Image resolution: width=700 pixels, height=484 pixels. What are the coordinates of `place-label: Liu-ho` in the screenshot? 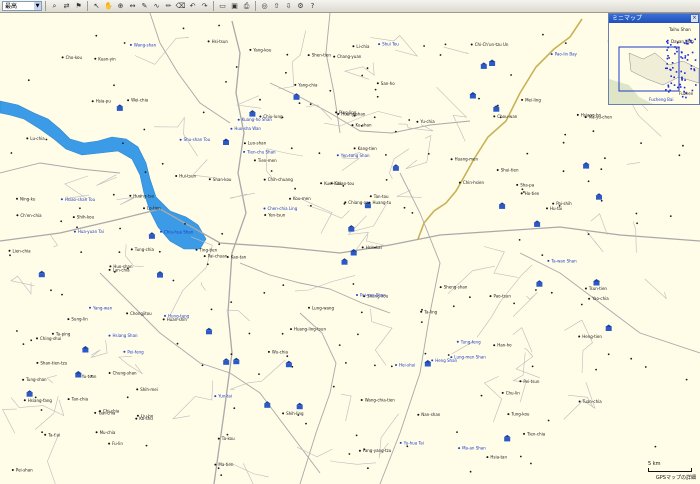 It's located at (147, 415).